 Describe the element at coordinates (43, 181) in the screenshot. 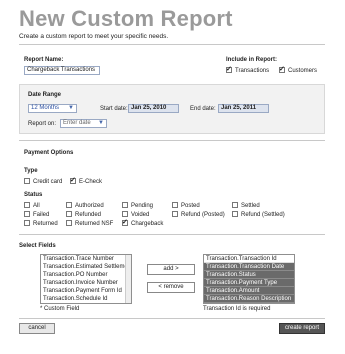

I see `type-credit-card: Credit card` at that location.